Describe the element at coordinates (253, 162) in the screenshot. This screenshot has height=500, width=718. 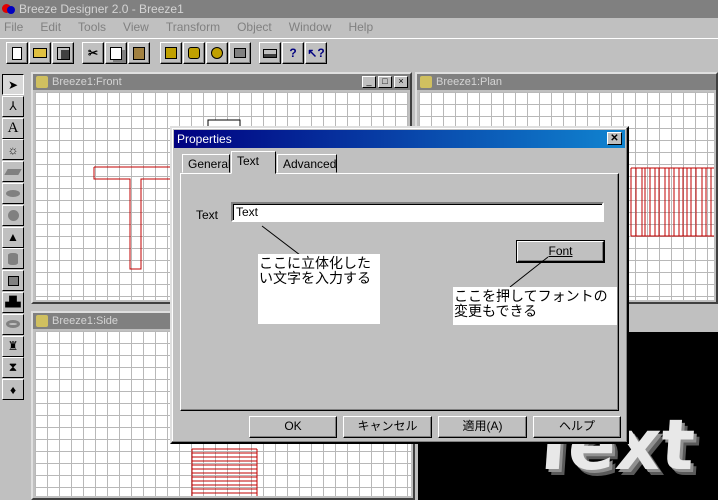
I see `tab-text: Text` at that location.